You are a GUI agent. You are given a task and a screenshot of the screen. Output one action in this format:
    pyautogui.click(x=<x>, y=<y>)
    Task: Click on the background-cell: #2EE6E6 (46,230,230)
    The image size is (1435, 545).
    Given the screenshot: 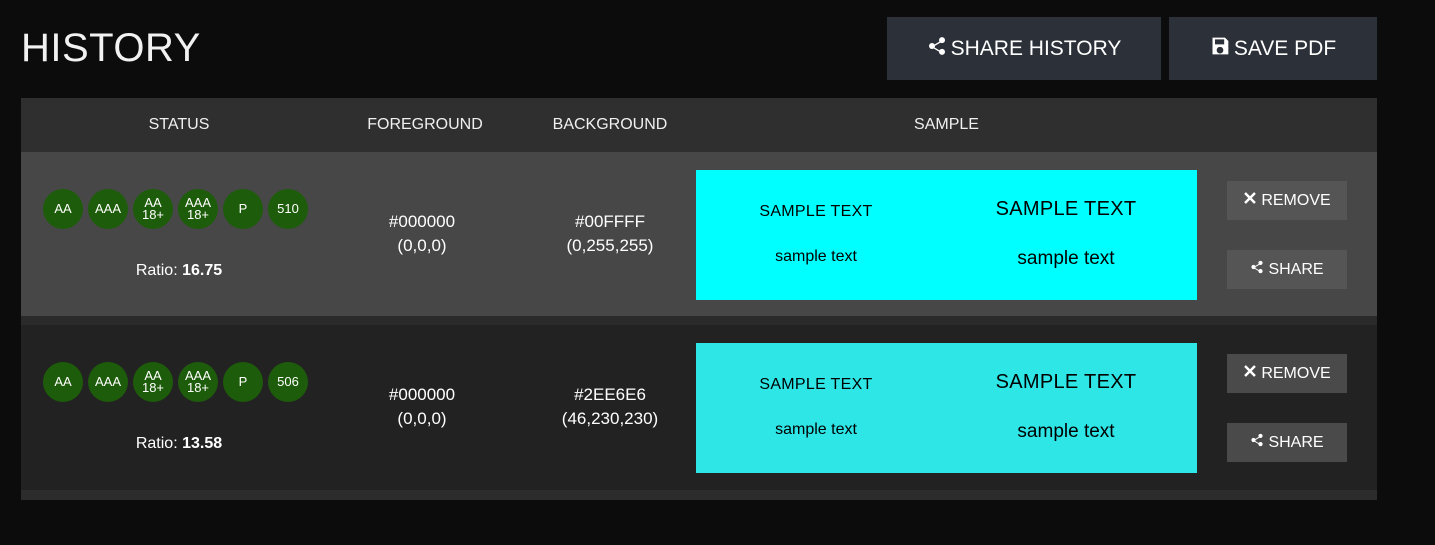 What is the action you would take?
    pyautogui.click(x=610, y=407)
    